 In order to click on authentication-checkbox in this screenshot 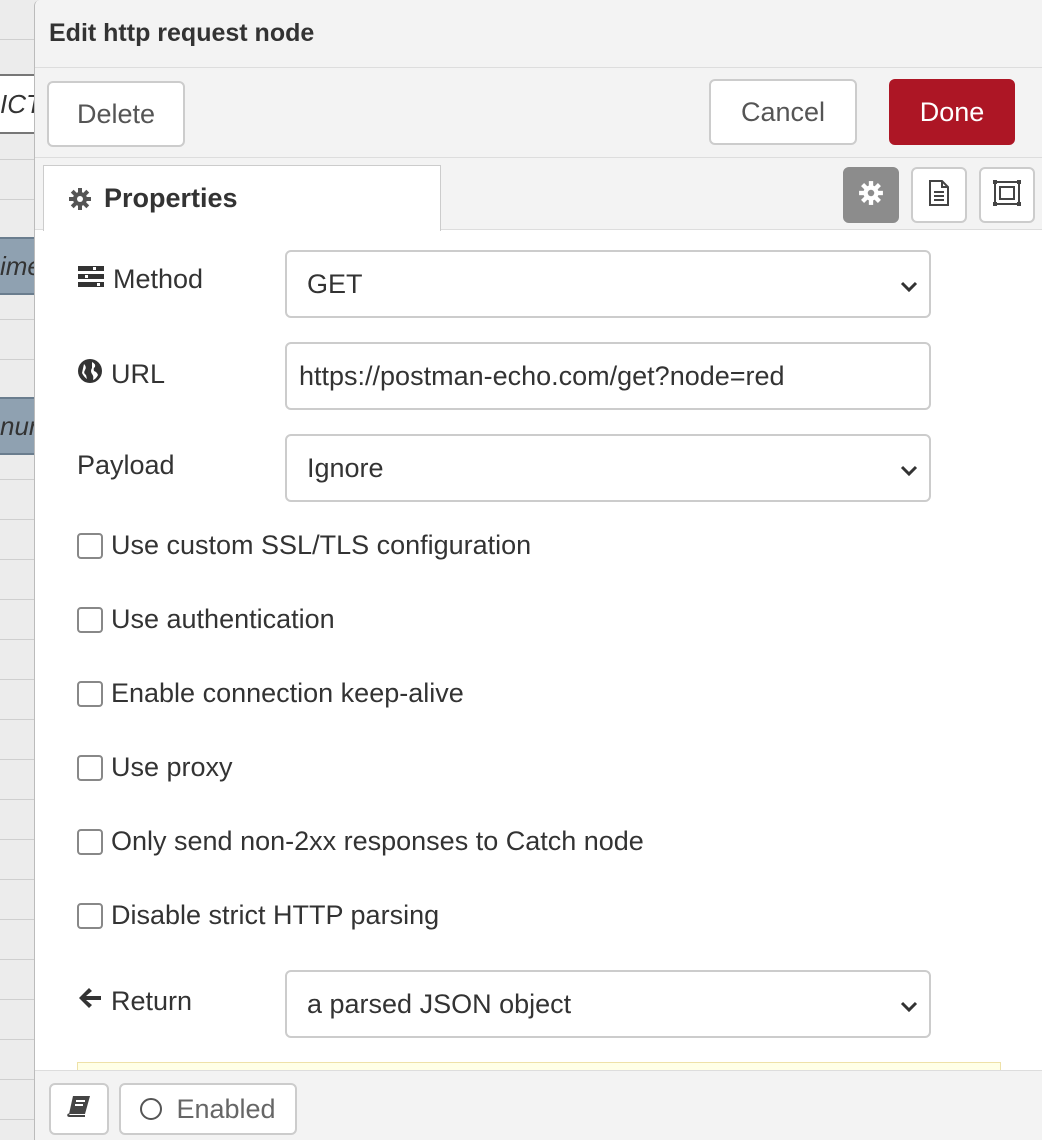, I will do `click(90, 619)`.